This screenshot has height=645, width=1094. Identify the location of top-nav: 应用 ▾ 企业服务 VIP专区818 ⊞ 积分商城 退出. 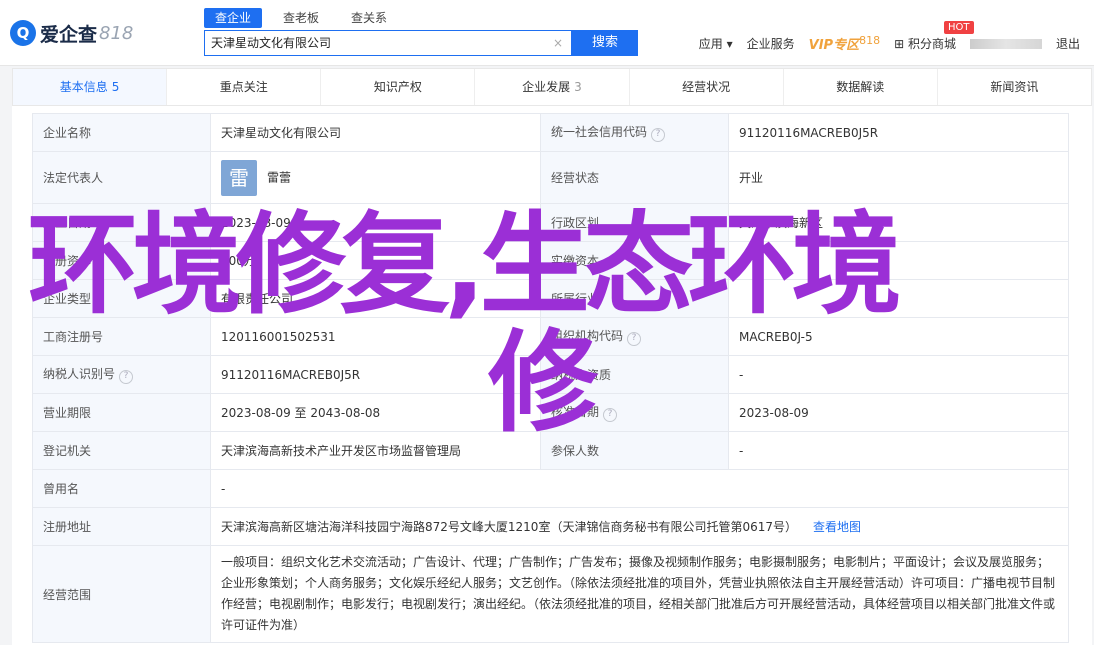
(896, 43).